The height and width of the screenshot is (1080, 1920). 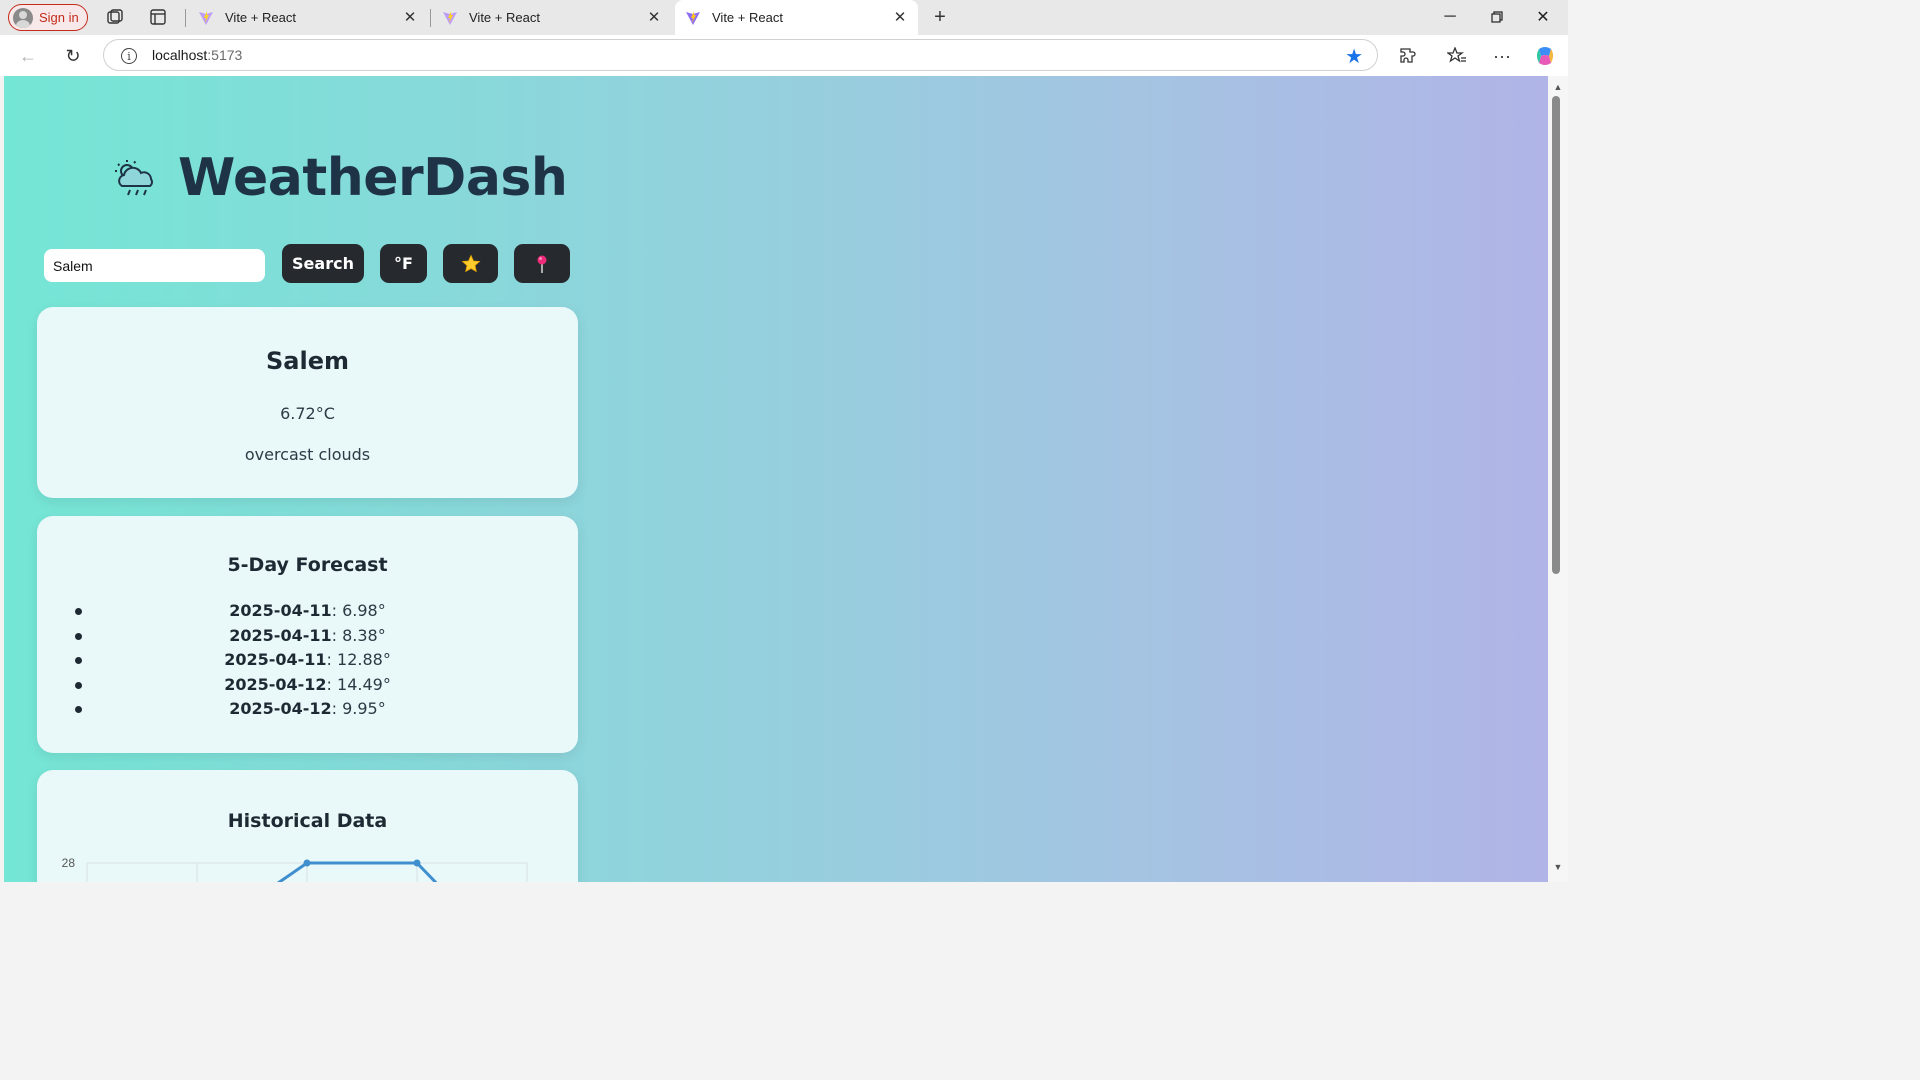 I want to click on city-name: Salem, so click(x=307, y=361).